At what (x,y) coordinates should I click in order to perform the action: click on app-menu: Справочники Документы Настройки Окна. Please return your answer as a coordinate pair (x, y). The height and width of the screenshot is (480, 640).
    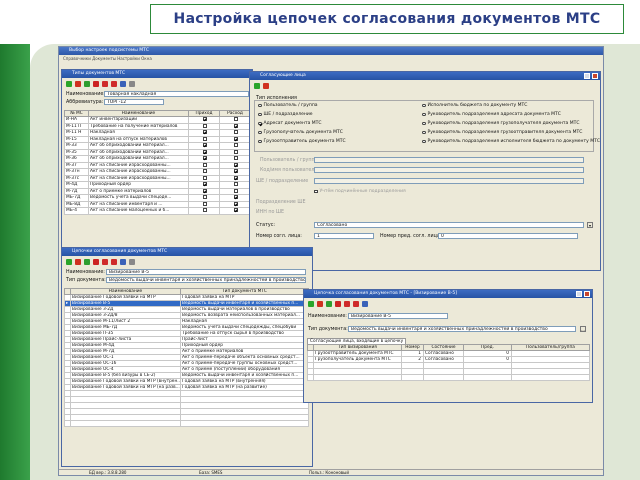
    Looking at the image, I should click on (107, 58).